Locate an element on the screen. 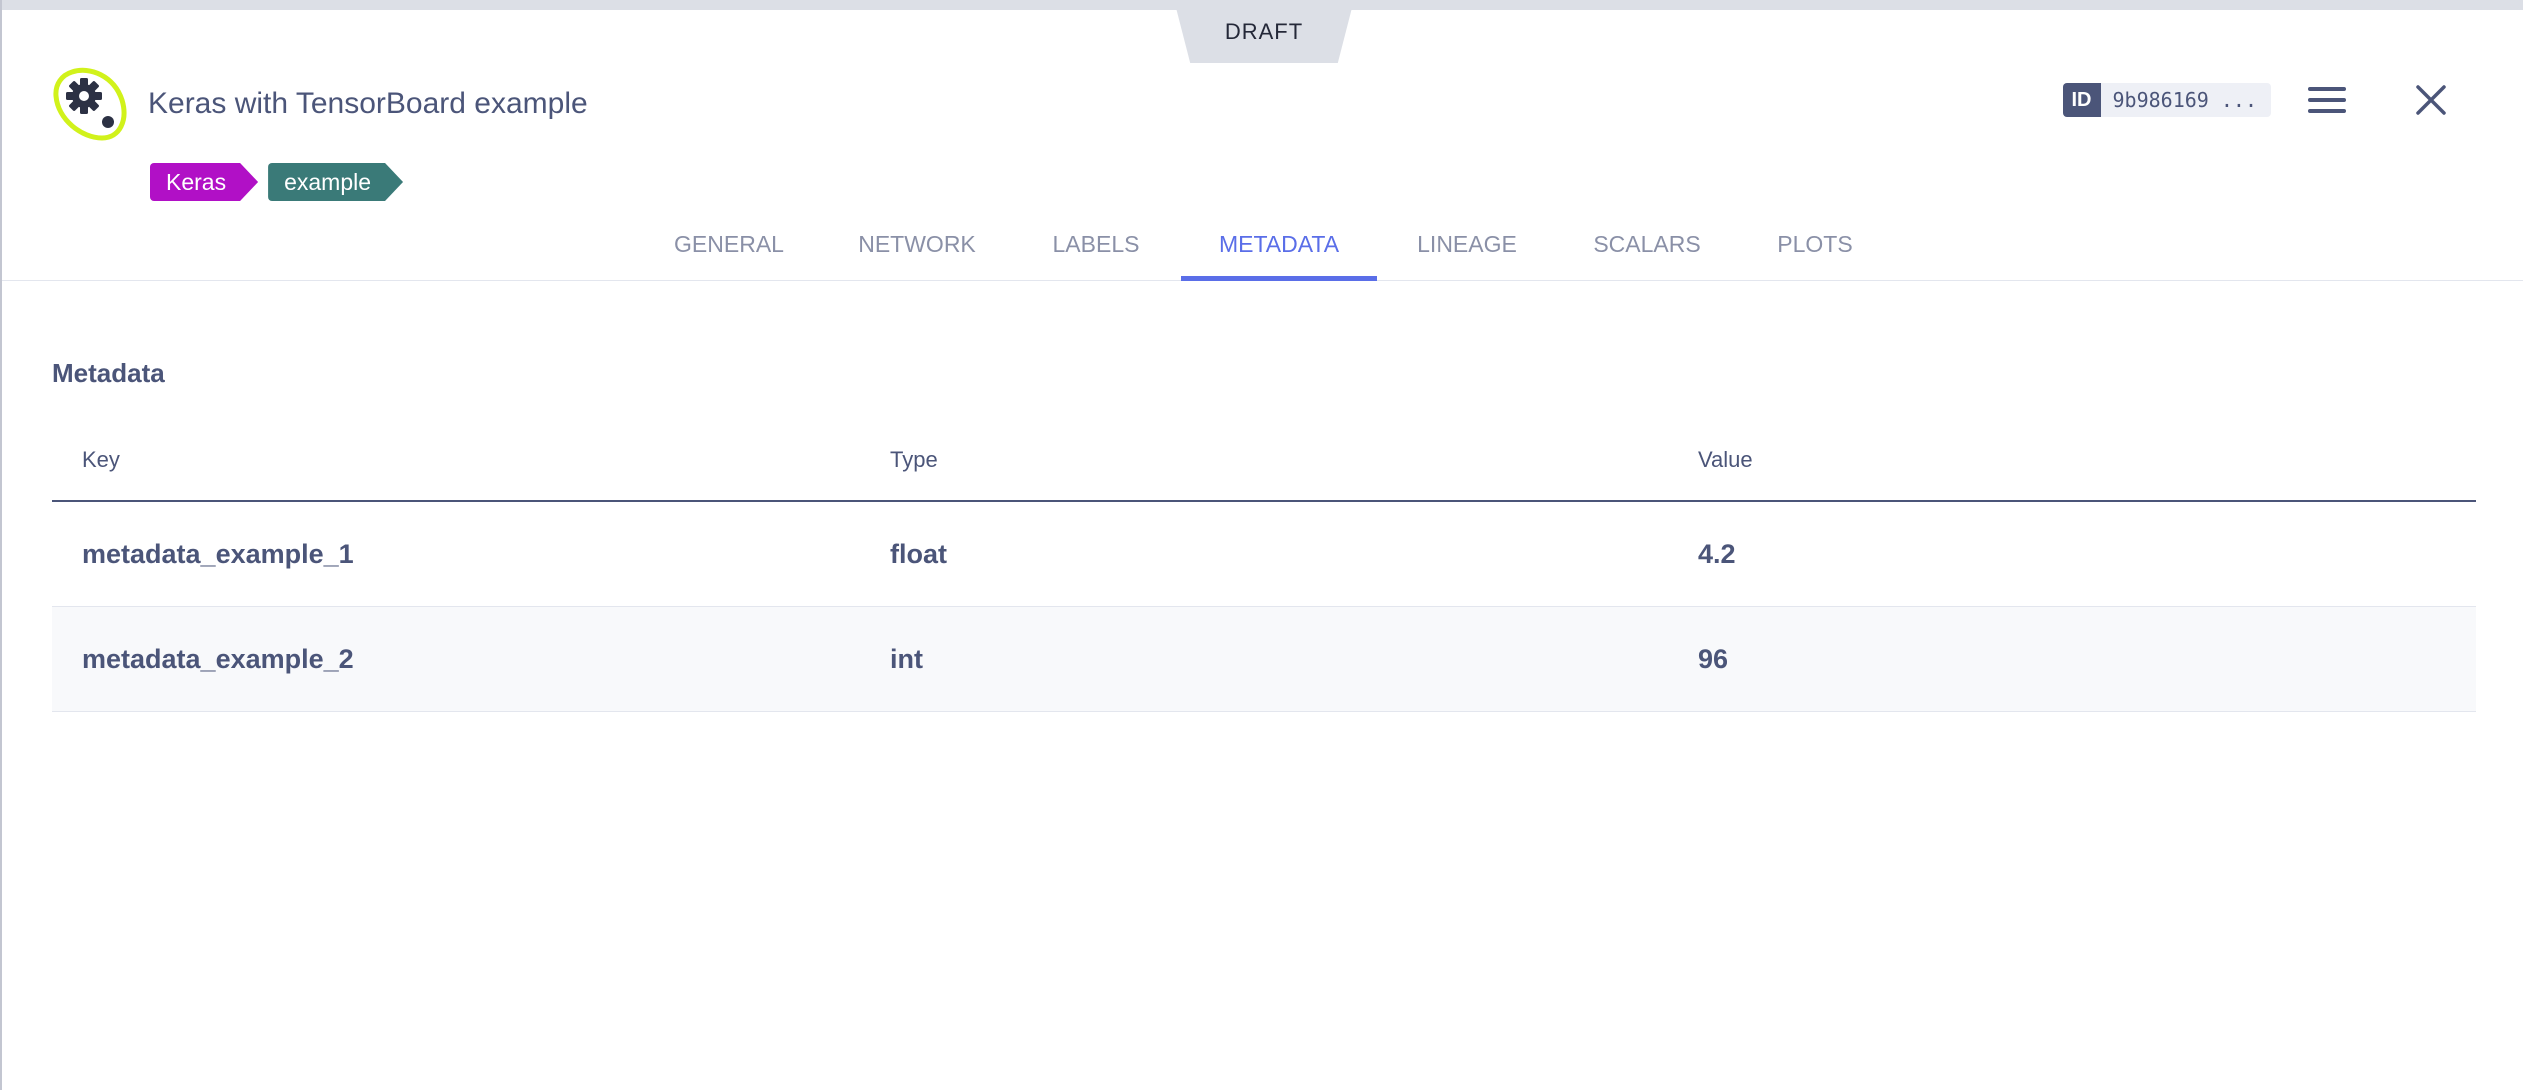 Image resolution: width=2523 pixels, height=1090 pixels. tab-metadata: METADATA is located at coordinates (1279, 244).